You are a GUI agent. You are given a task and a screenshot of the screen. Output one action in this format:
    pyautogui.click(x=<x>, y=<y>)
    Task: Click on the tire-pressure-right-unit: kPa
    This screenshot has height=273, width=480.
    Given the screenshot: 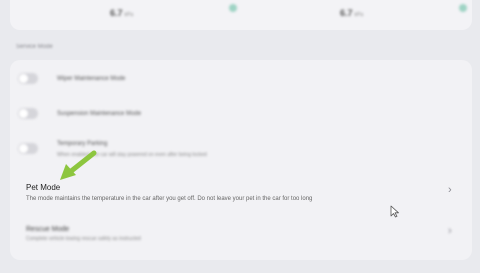 What is the action you would take?
    pyautogui.click(x=359, y=15)
    